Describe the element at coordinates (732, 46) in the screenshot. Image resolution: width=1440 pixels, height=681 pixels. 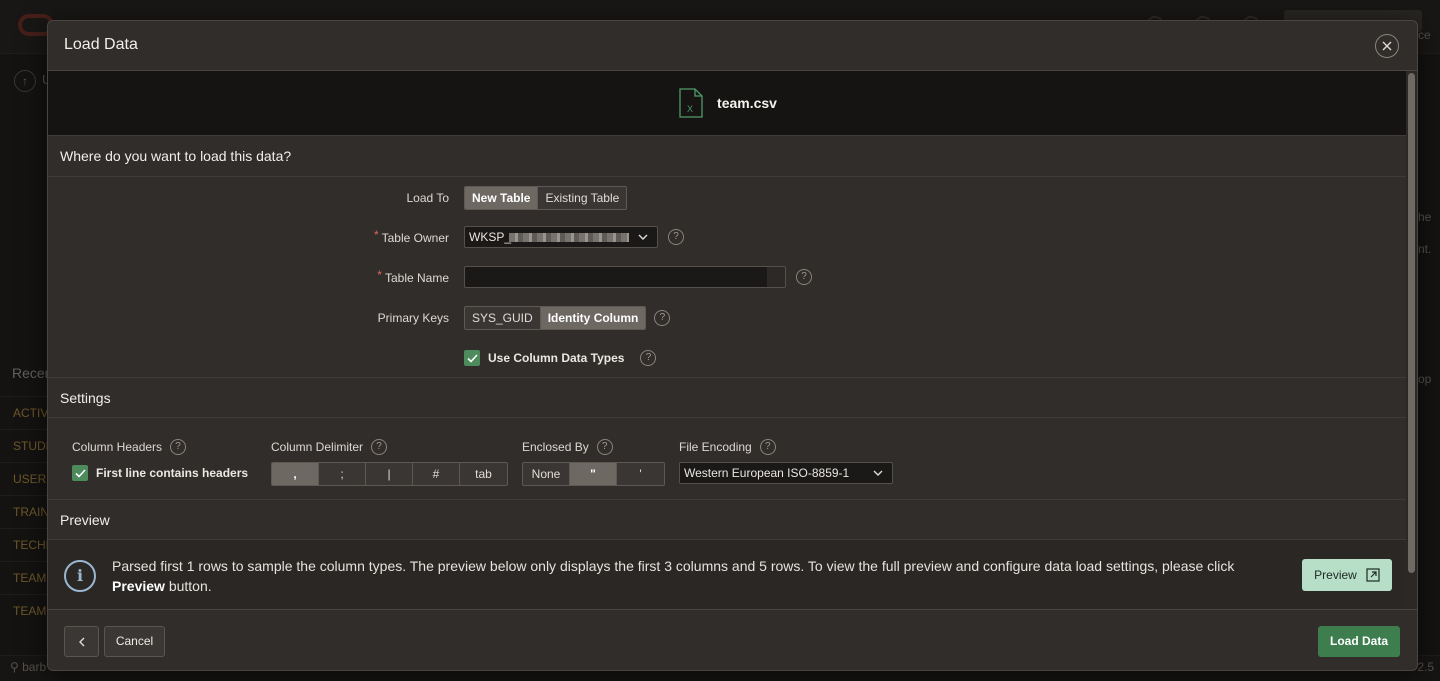
I see `dialog-header: Load Data` at that location.